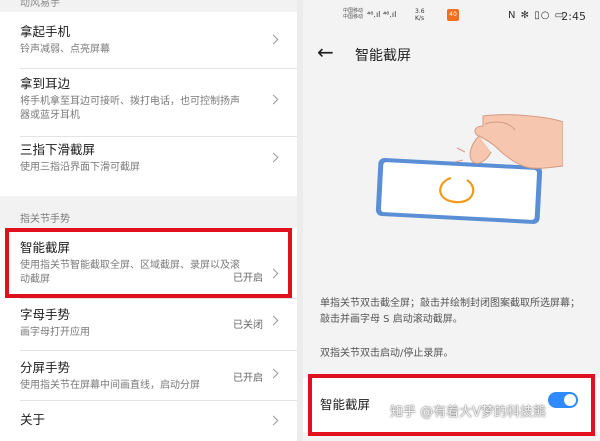 Image resolution: width=600 pixels, height=441 pixels. I want to click on row-desc: 使用指关节在屏幕中间画直线，启动分屏, so click(110, 385).